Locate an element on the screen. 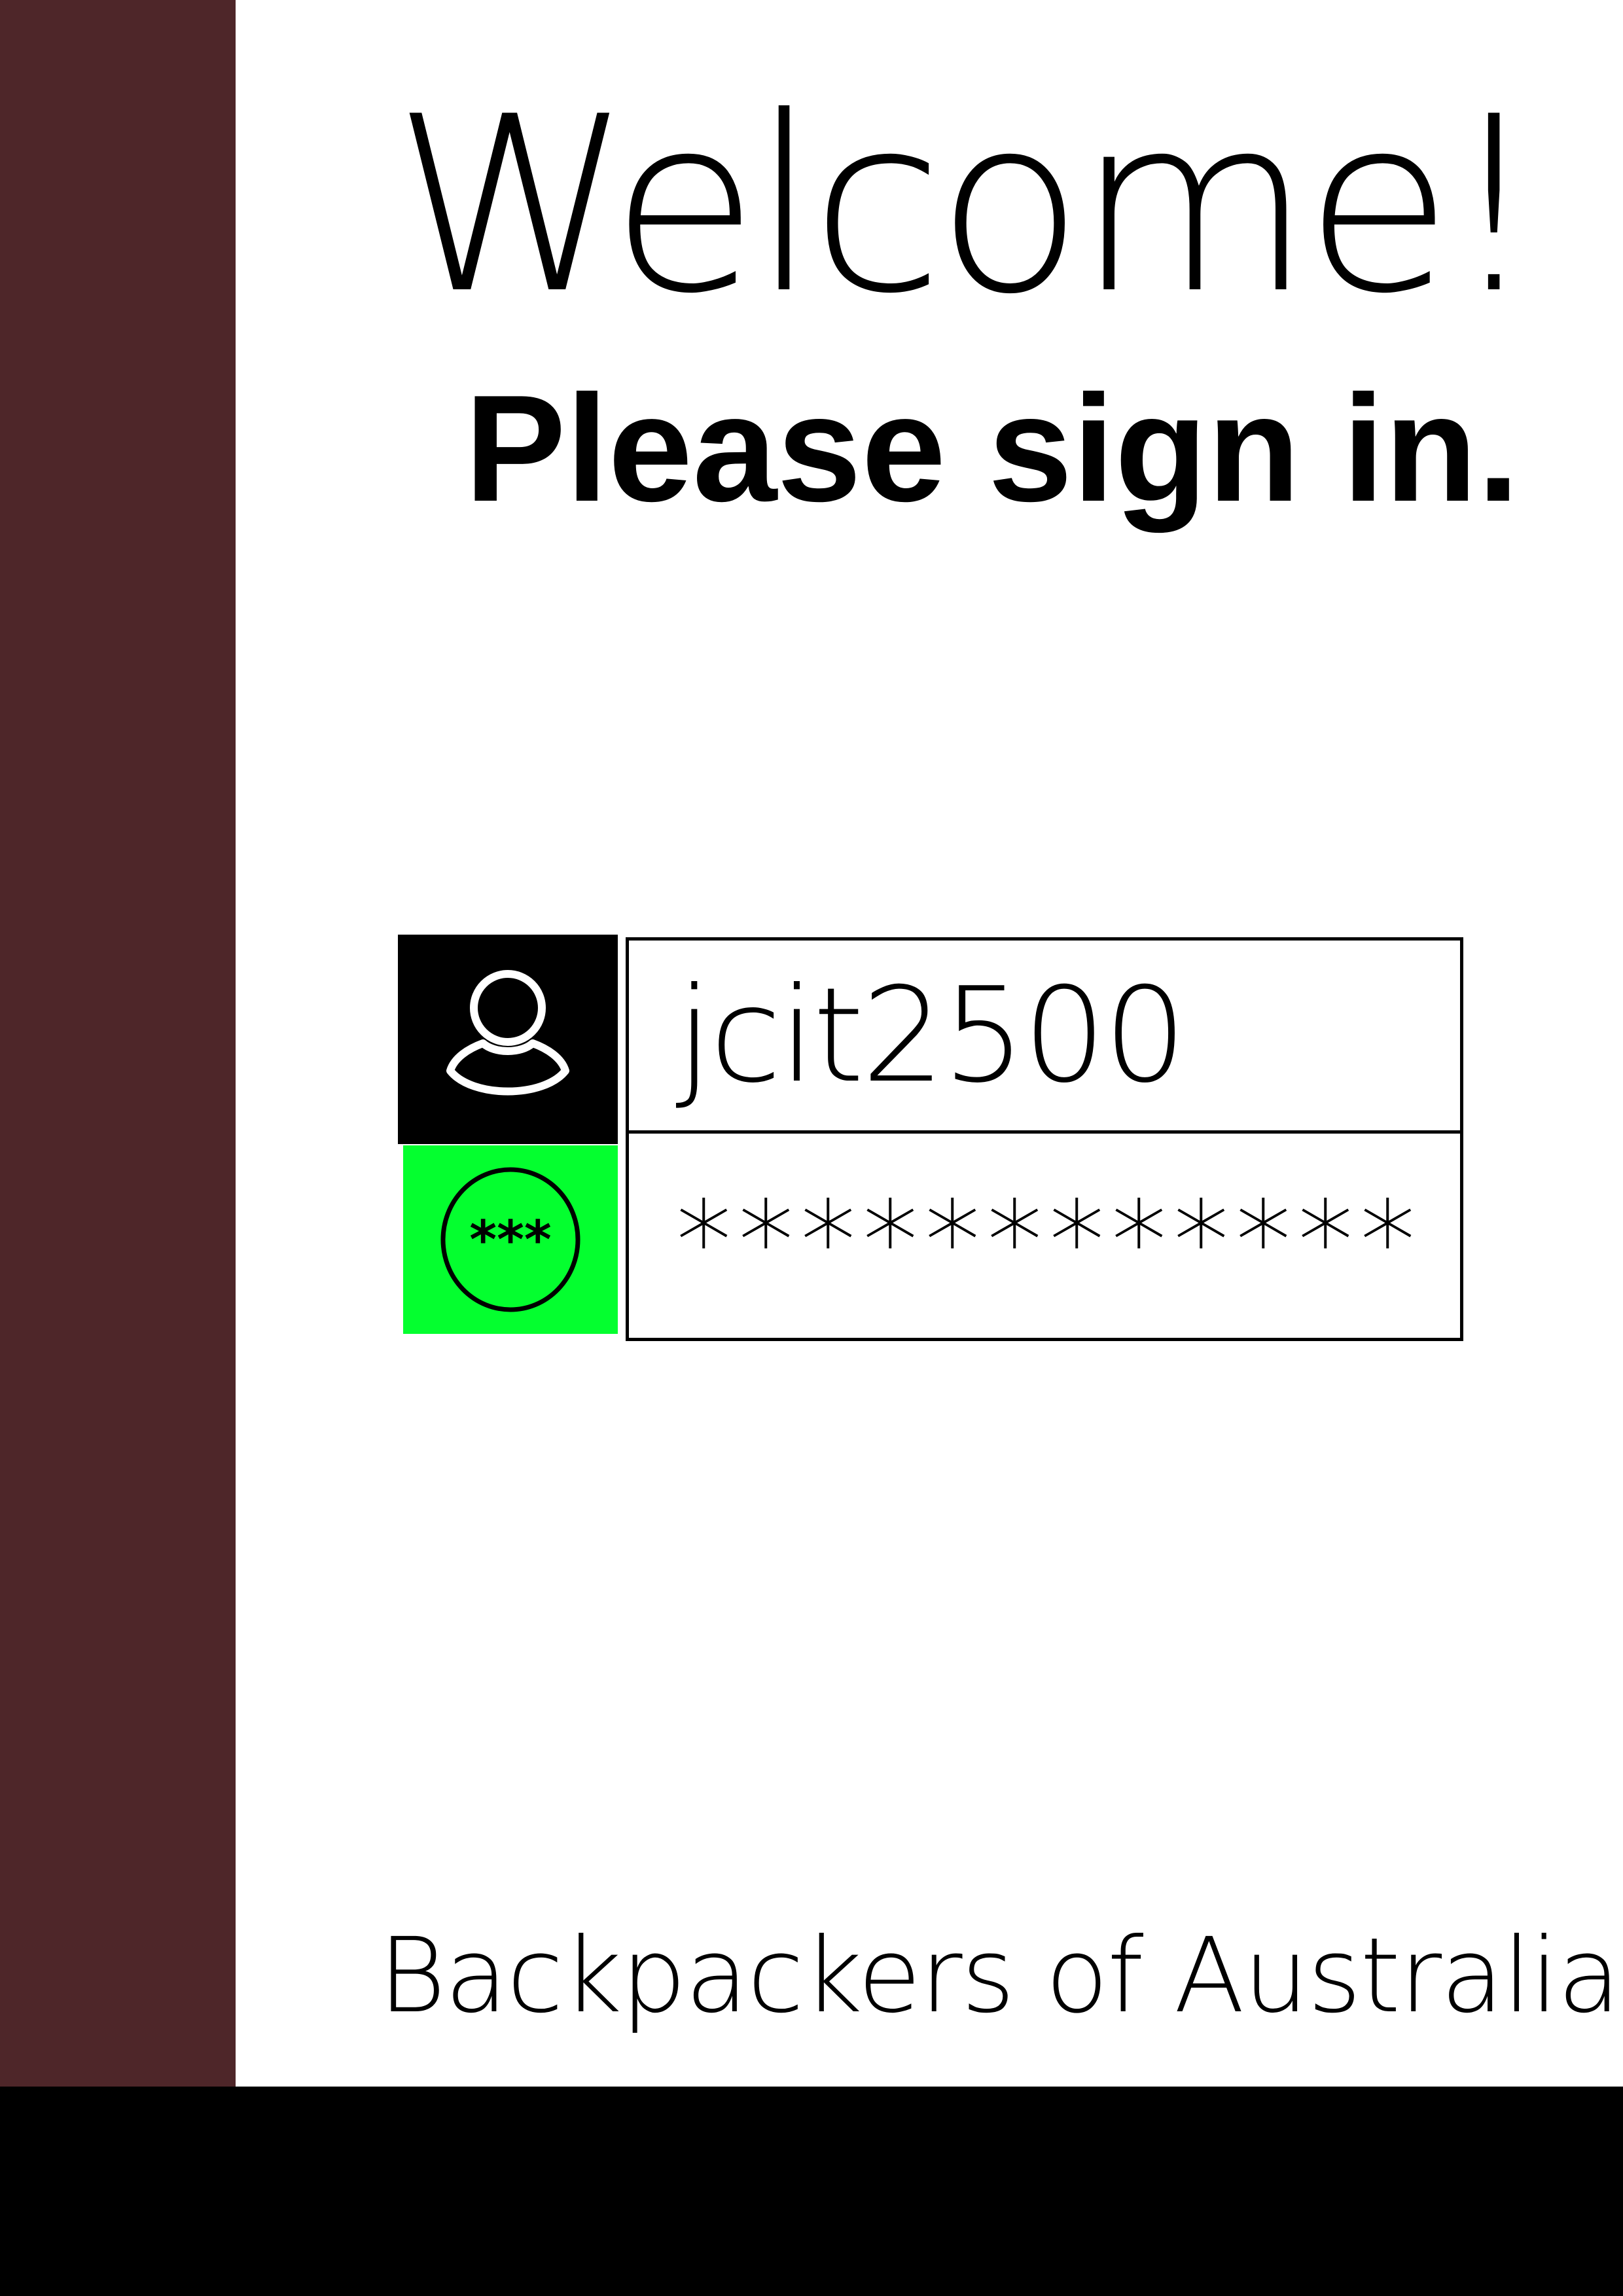 Image resolution: width=1623 pixels, height=2296 pixels. username-input is located at coordinates (1044, 1035).